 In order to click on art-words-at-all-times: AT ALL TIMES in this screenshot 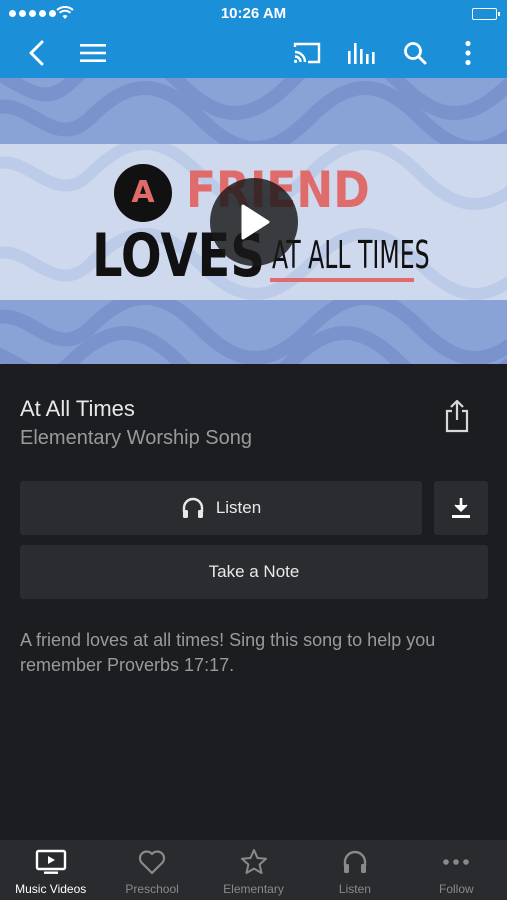, I will do `click(351, 255)`.